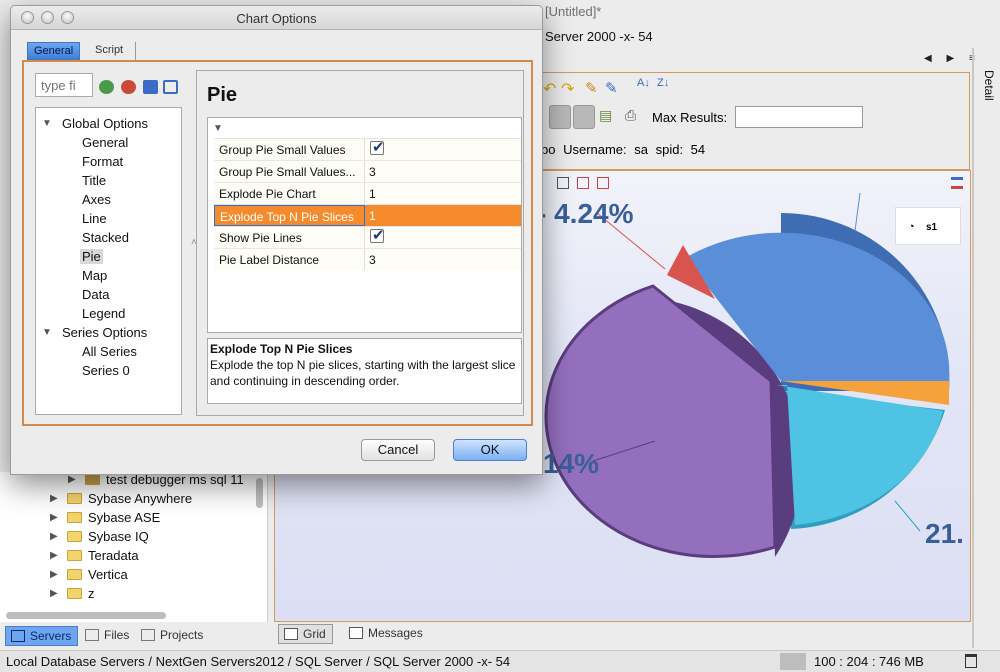  I want to click on copy-icon, so click(170, 87).